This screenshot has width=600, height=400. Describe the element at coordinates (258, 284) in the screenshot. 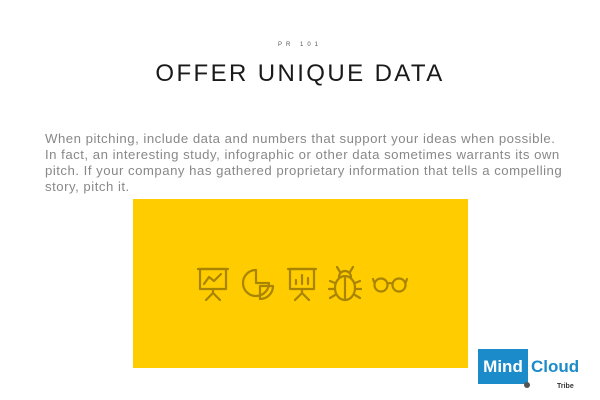

I see `pie-chart-icon` at that location.